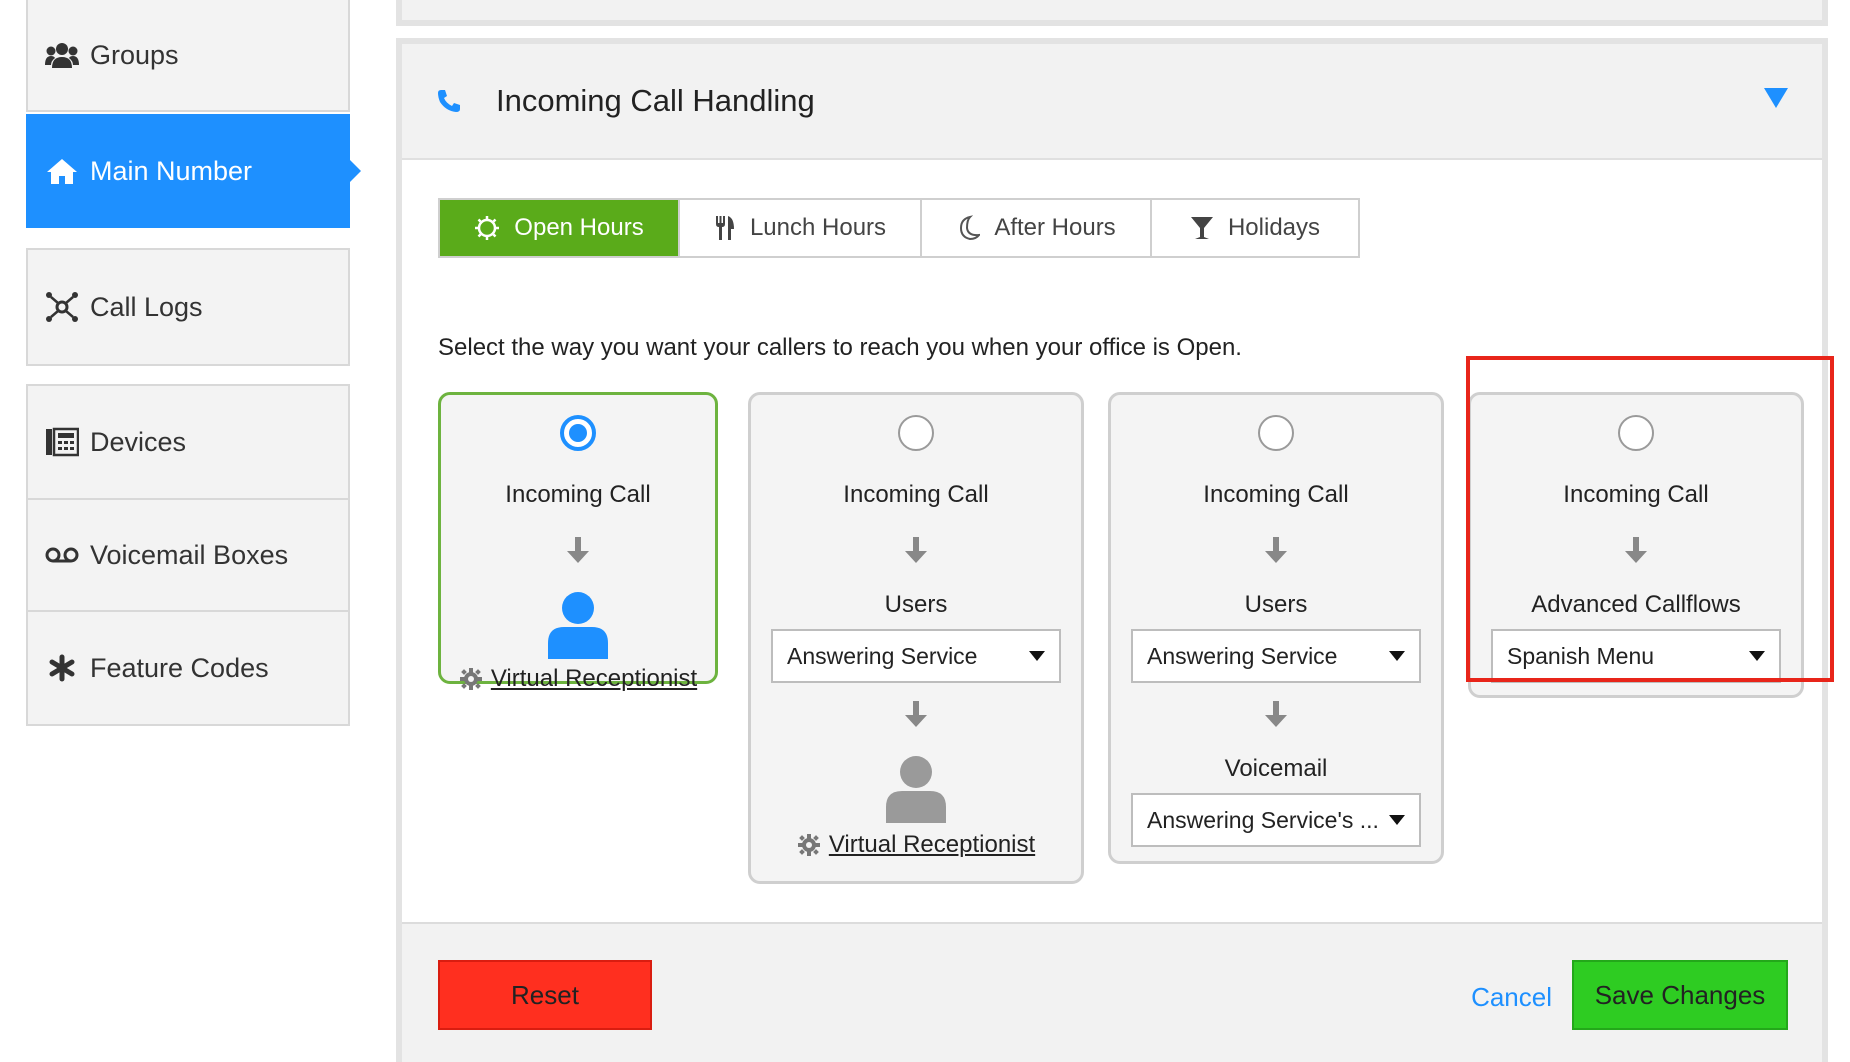 Image resolution: width=1850 pixels, height=1062 pixels. I want to click on sidebar-item-call-logs: Call Logs, so click(188, 307).